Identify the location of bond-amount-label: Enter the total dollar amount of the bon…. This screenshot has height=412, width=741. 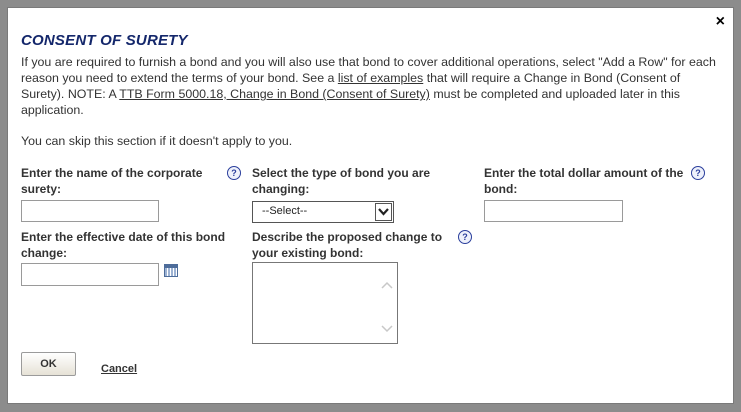
(584, 181).